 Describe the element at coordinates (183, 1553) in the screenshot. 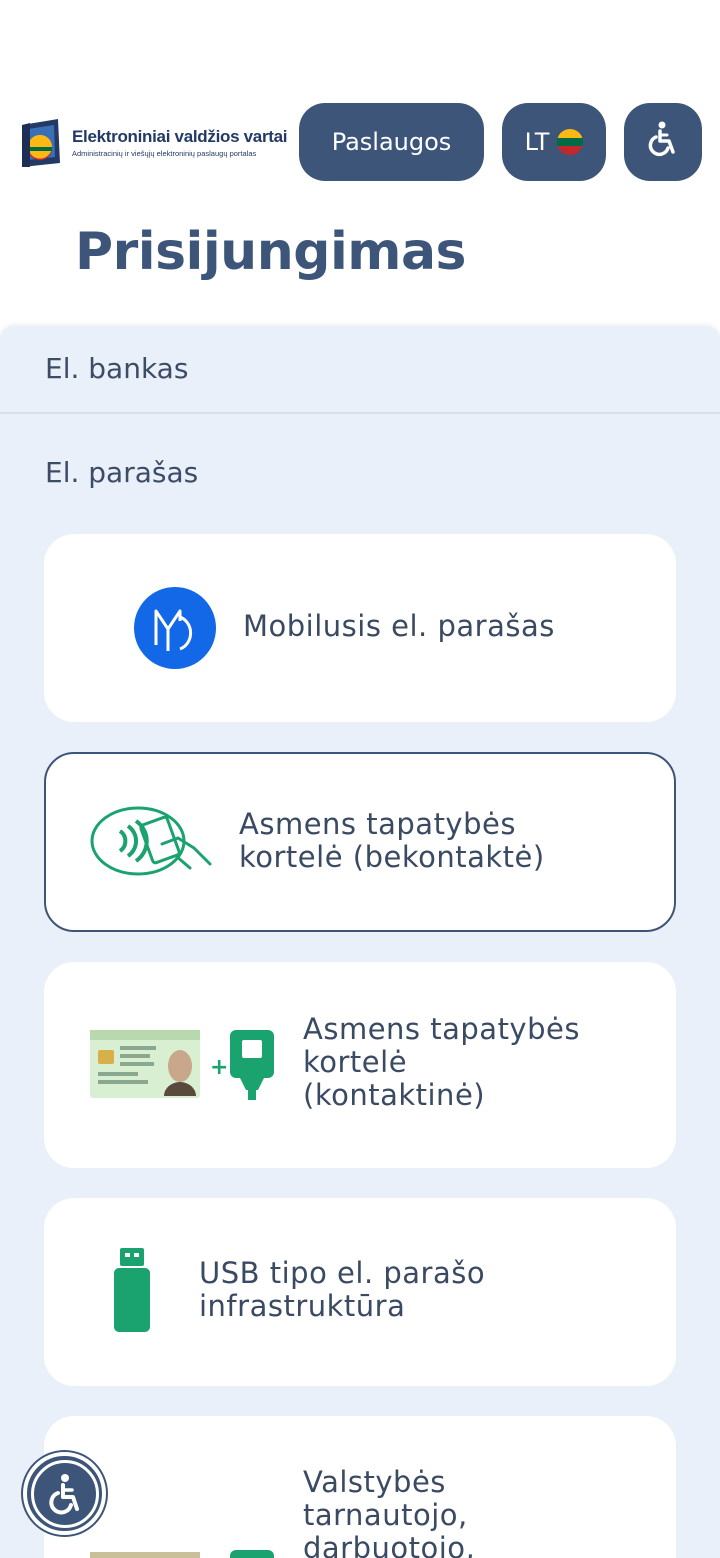

I see `civil-servant-card-icon` at that location.